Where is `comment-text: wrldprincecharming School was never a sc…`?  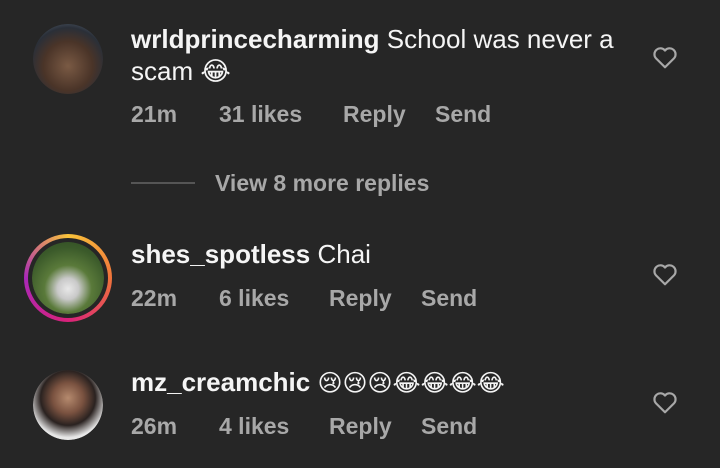 comment-text: wrldprincecharming School was never a sc… is located at coordinates (381, 55).